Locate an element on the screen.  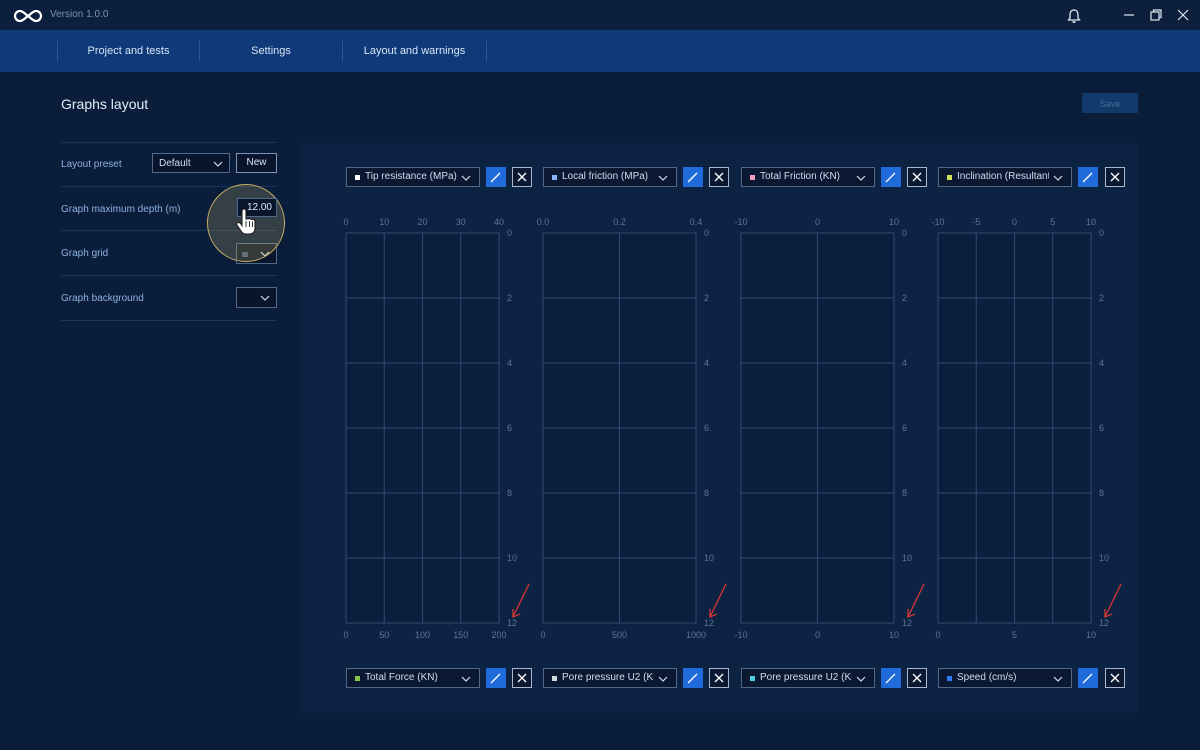
bottom-axis-tick-label: 150 is located at coordinates (460, 635).